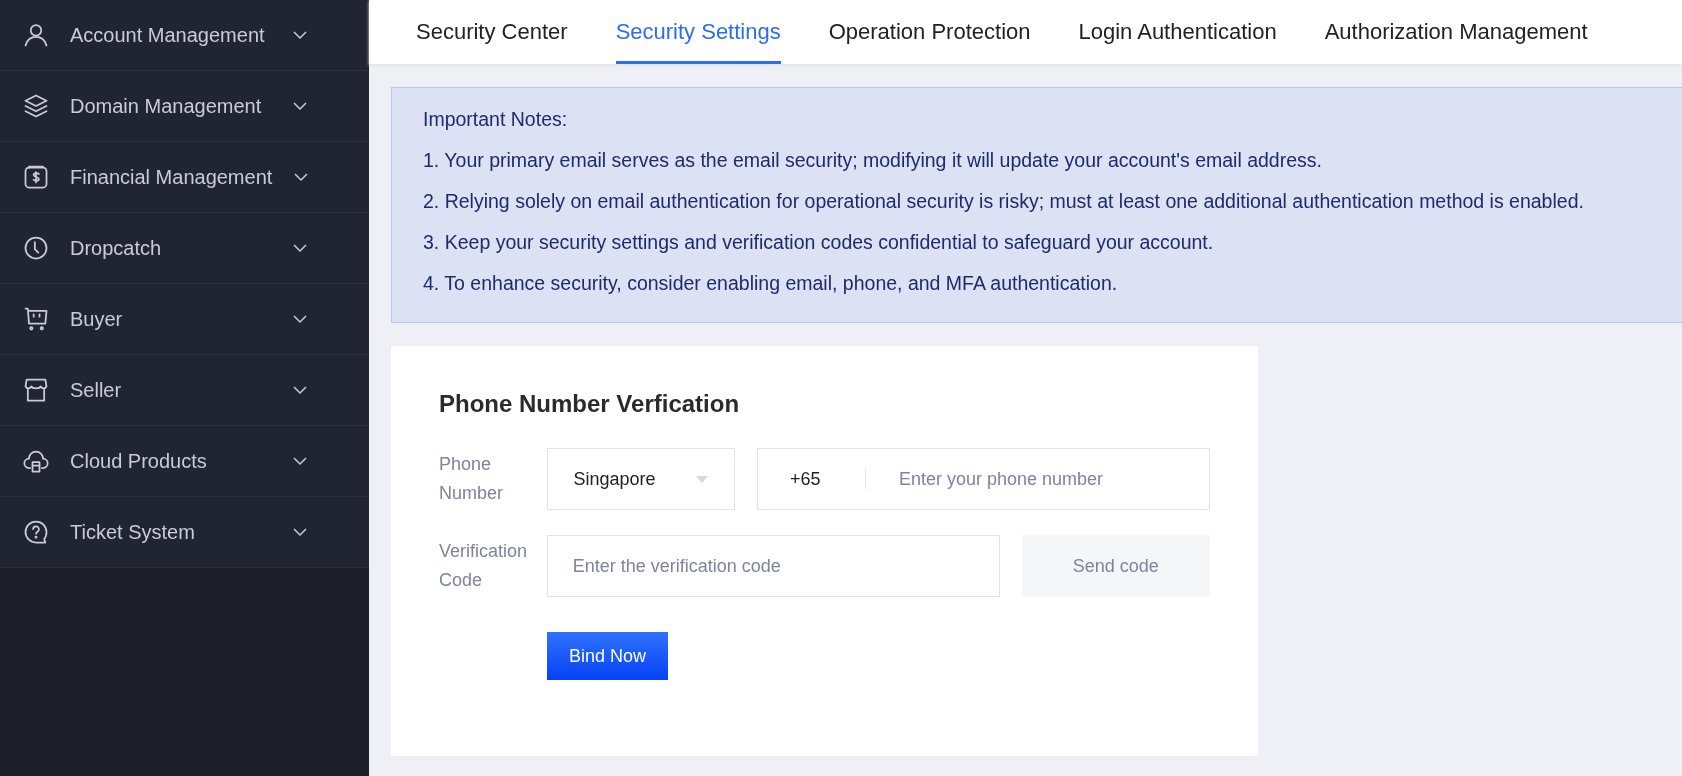  Describe the element at coordinates (1177, 32) in the screenshot. I see `tab: Login Authentication` at that location.